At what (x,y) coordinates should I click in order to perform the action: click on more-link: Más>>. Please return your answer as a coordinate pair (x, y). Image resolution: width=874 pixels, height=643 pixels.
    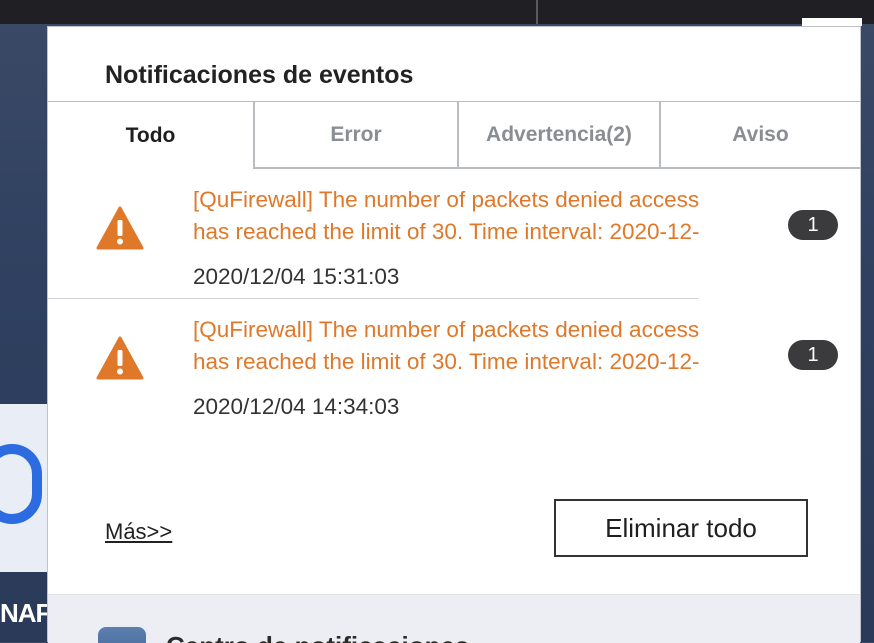
    Looking at the image, I should click on (138, 532).